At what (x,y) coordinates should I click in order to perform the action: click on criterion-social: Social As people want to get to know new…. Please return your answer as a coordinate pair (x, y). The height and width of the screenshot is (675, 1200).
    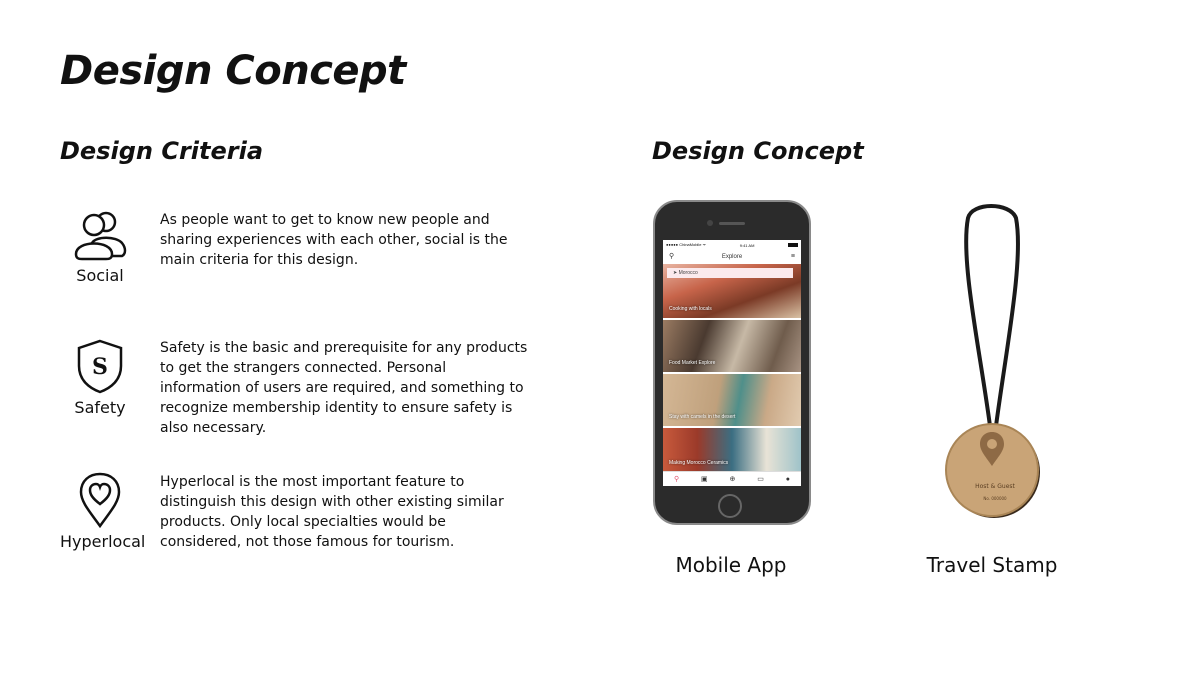
    Looking at the image, I should click on (300, 260).